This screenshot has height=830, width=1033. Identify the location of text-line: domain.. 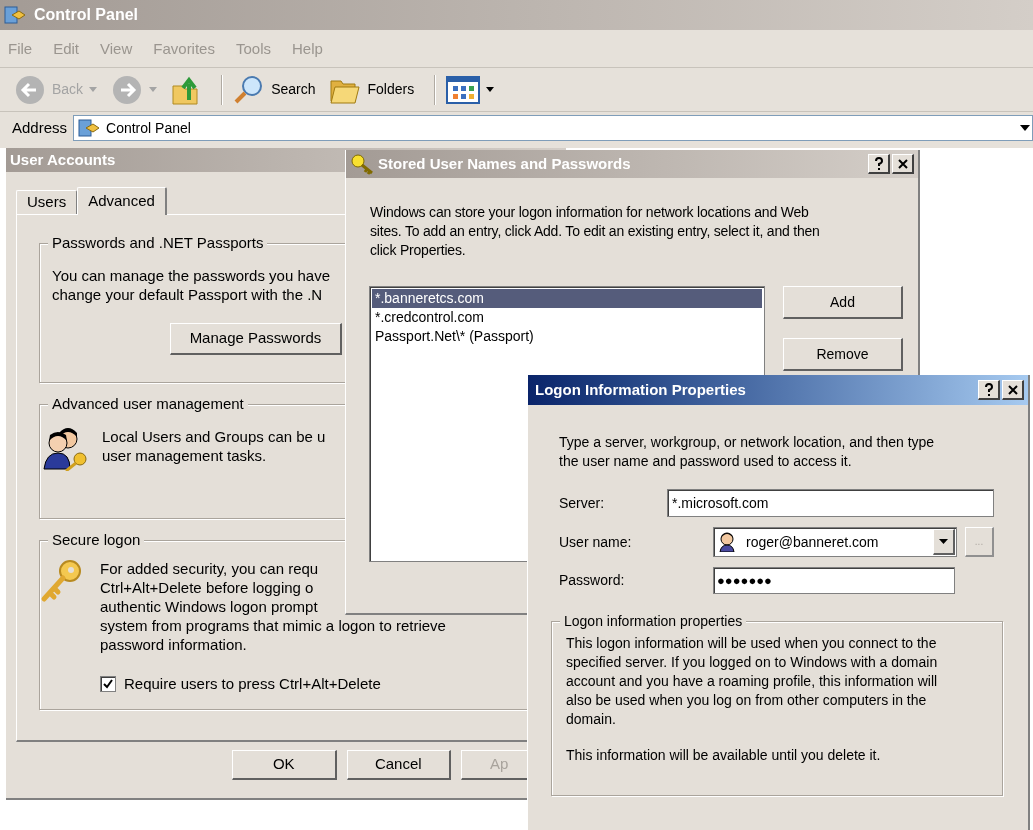
(591, 719).